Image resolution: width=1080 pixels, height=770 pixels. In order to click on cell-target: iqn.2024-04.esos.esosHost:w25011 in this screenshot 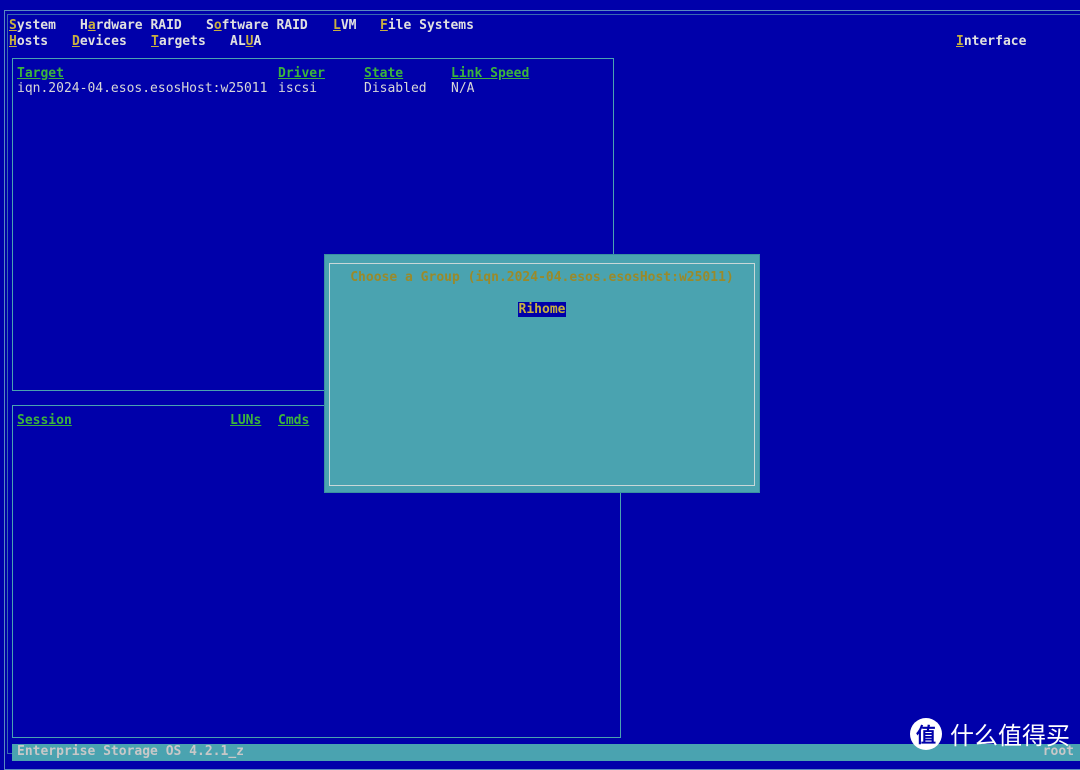, I will do `click(142, 88)`.